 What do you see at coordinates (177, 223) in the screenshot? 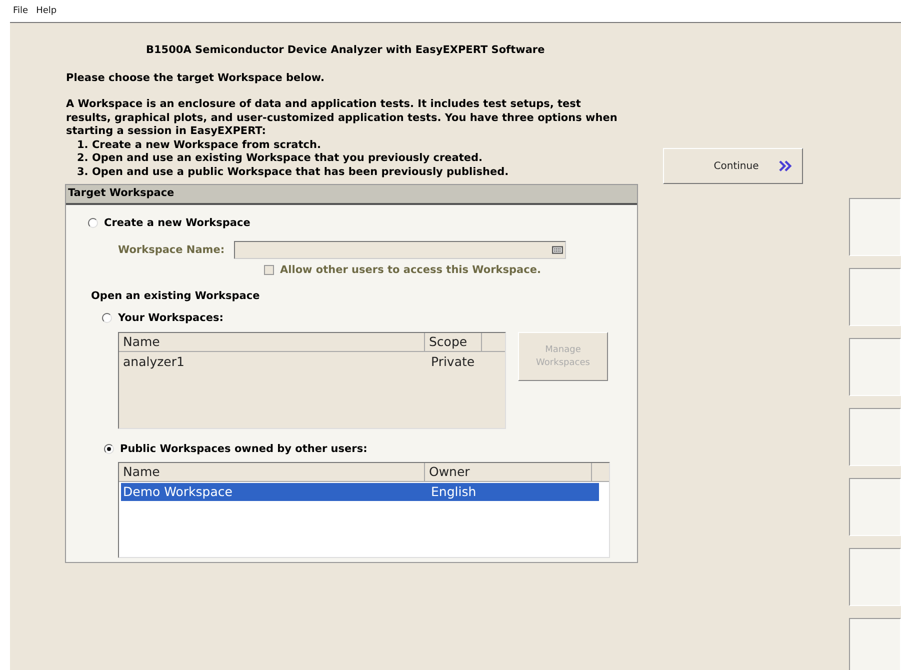
I see `radio-label: Create a new Workspace` at bounding box center [177, 223].